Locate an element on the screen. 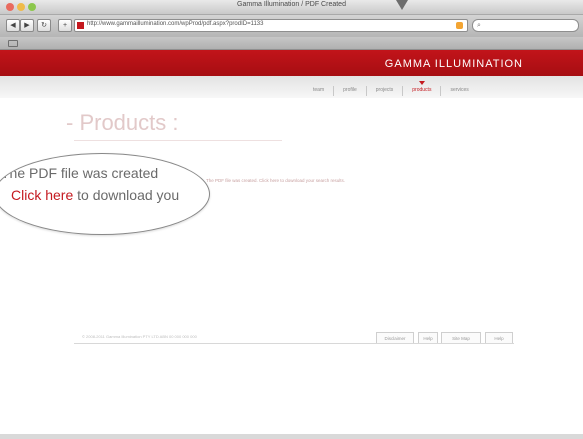 This screenshot has height=439, width=583. site-logo: GAMMA ILLUMINATION is located at coordinates (454, 64).